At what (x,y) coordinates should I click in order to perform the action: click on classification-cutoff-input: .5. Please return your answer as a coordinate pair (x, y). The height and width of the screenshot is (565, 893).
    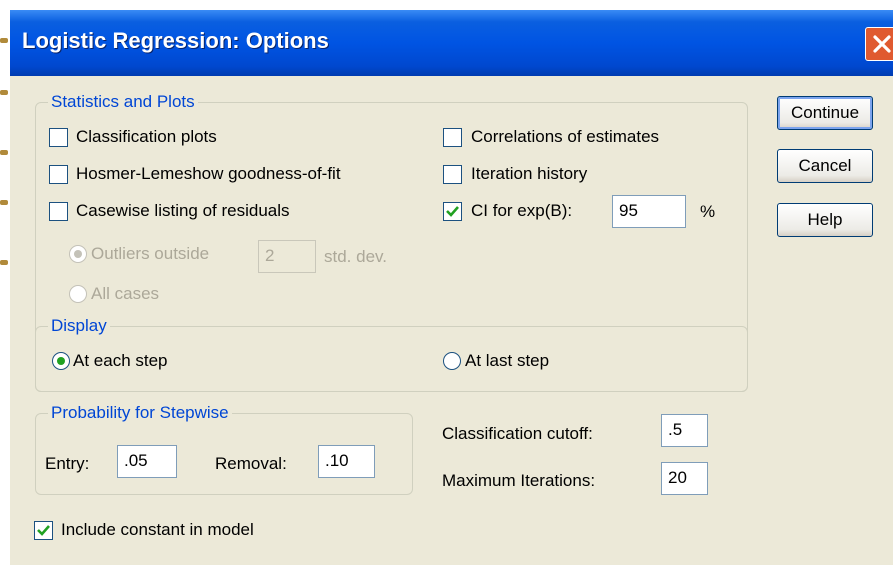
    Looking at the image, I should click on (684, 430).